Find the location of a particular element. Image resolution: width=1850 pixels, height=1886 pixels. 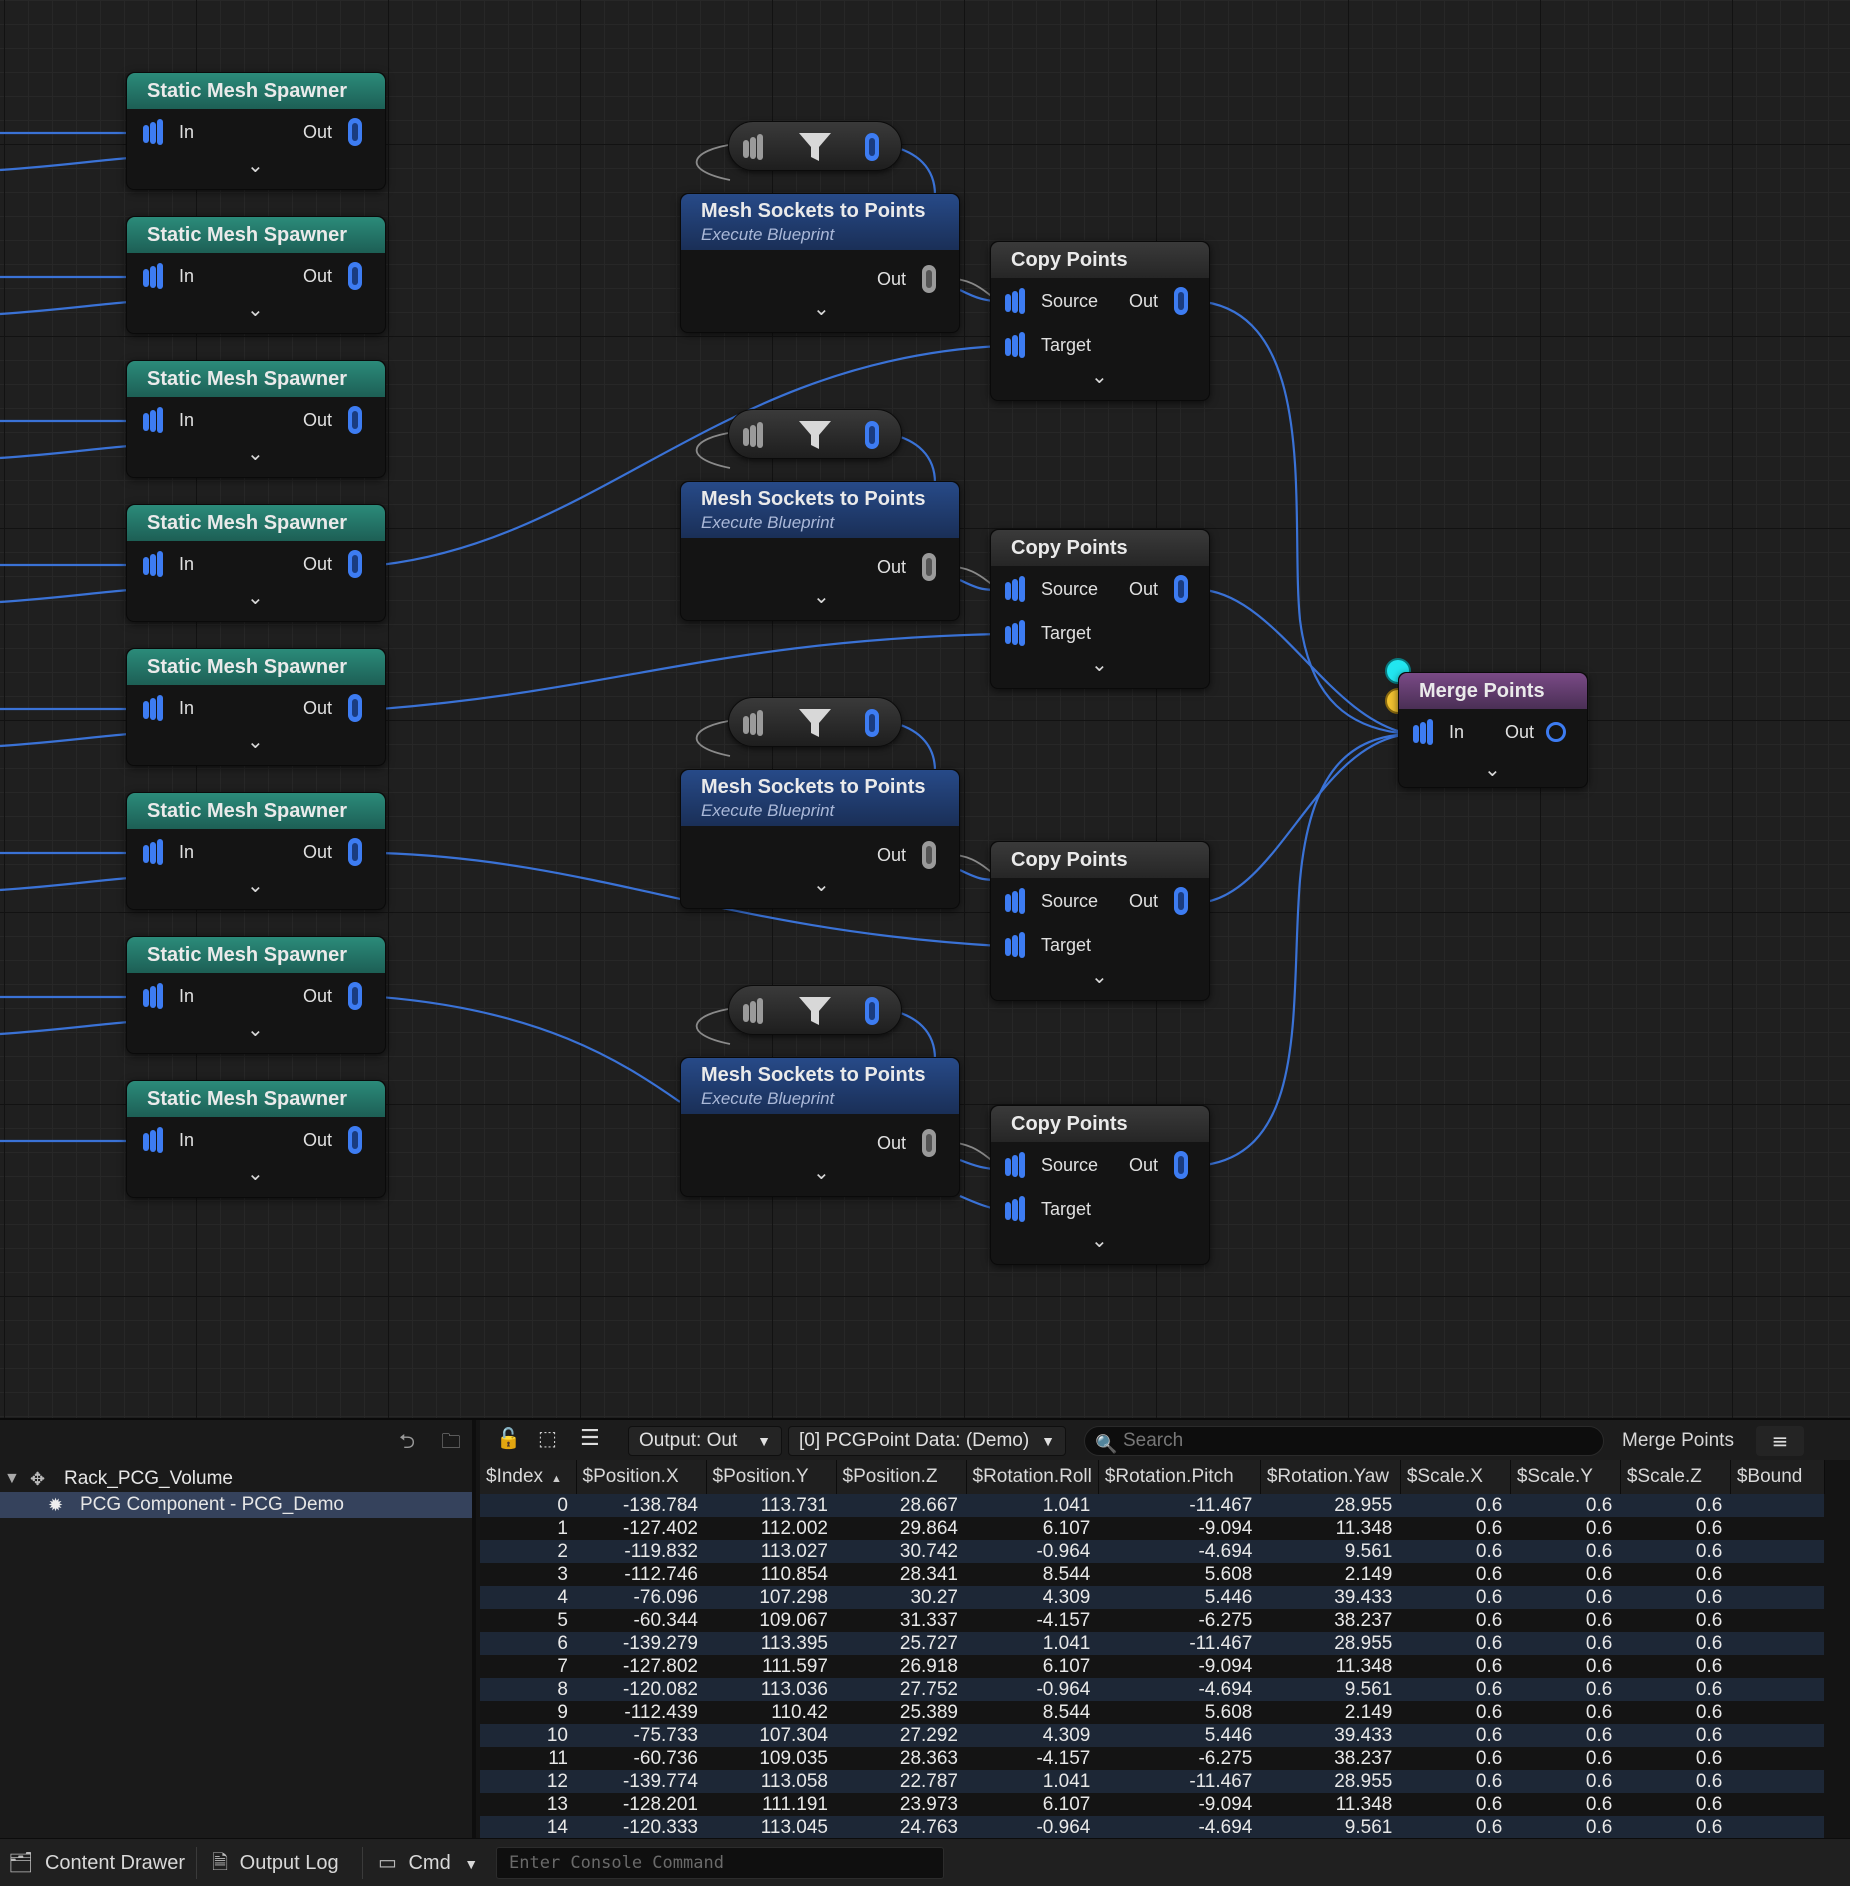

column-header: $Scale.Y is located at coordinates (1565, 1477).